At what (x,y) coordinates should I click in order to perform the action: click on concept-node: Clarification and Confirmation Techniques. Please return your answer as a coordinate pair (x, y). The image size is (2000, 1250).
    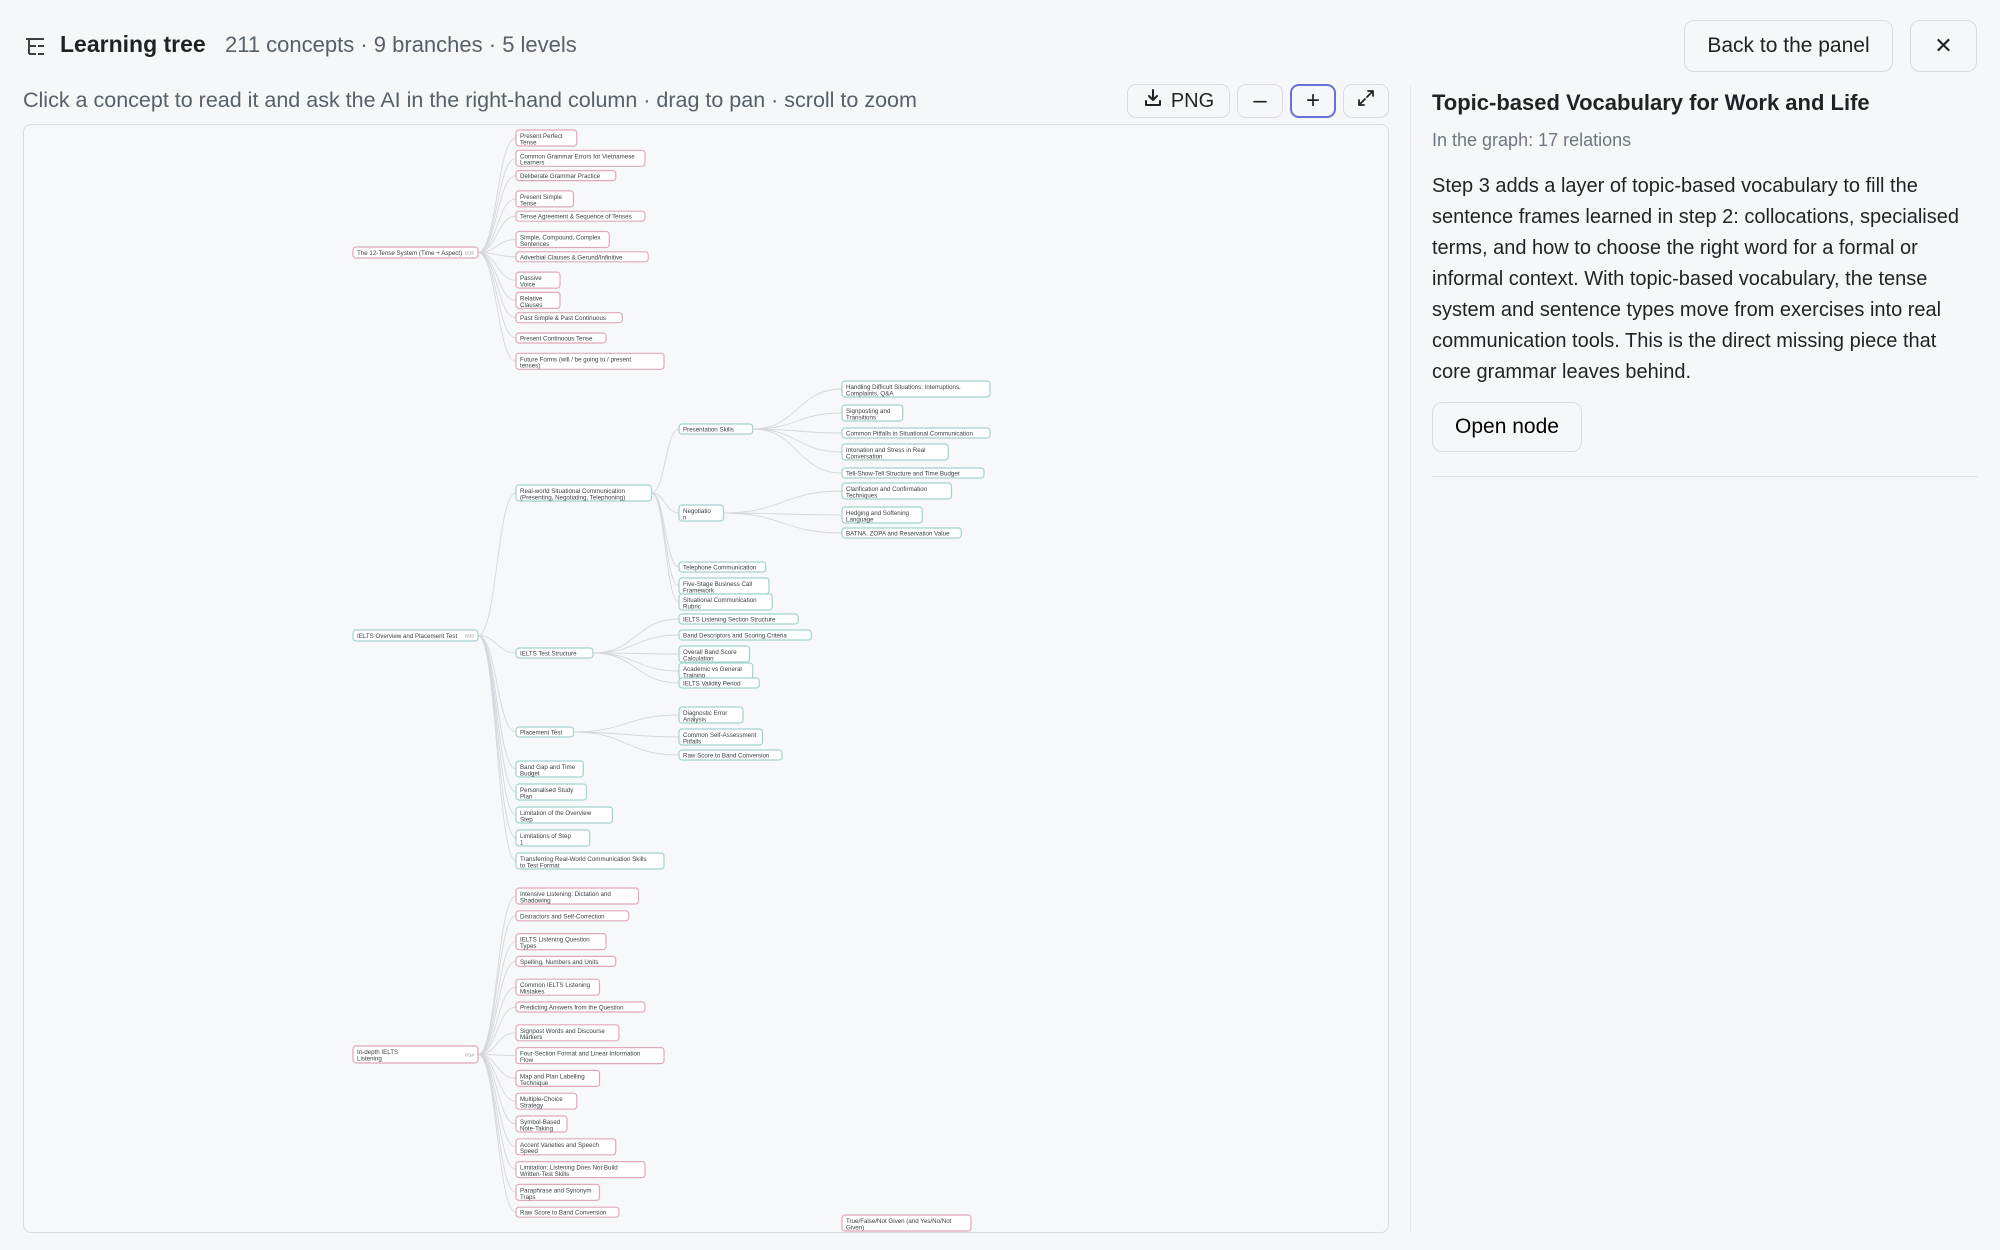
    Looking at the image, I should click on (897, 491).